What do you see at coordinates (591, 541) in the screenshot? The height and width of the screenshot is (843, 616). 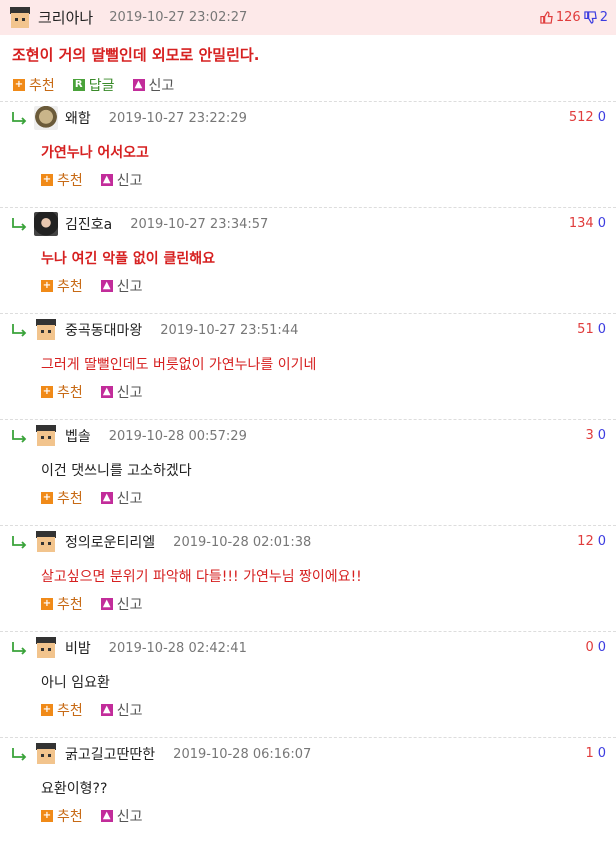 I see `reply-vote-counts: 12 0` at bounding box center [591, 541].